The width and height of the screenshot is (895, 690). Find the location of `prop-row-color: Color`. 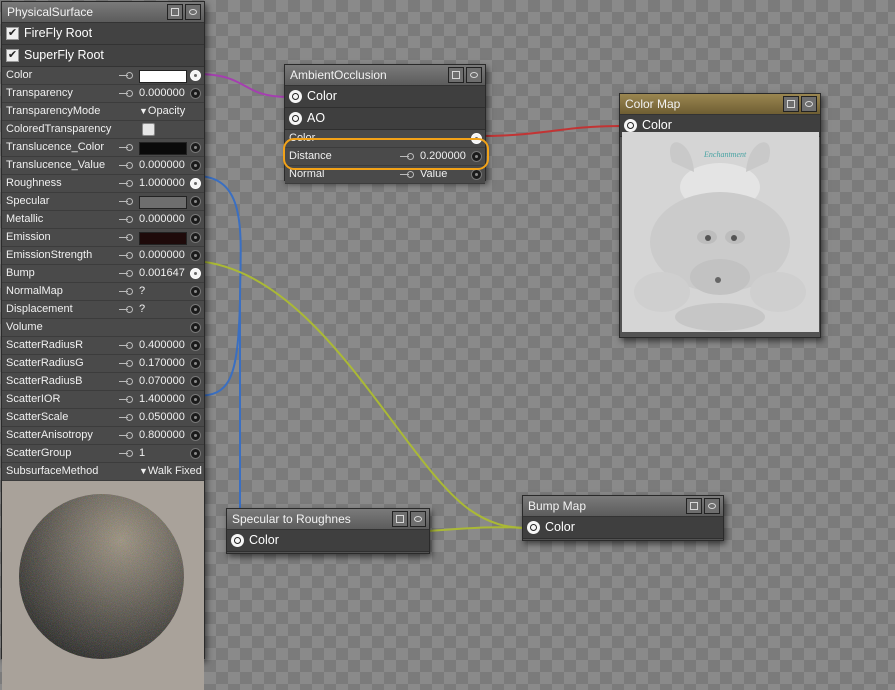

prop-row-color: Color is located at coordinates (103, 76).